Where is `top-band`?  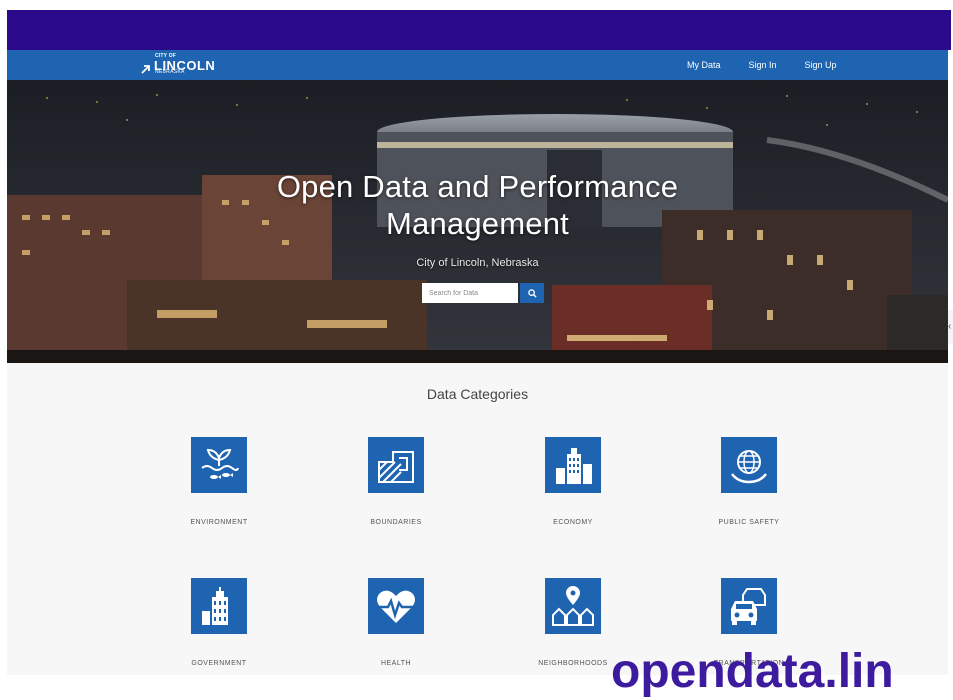
top-band is located at coordinates (479, 30).